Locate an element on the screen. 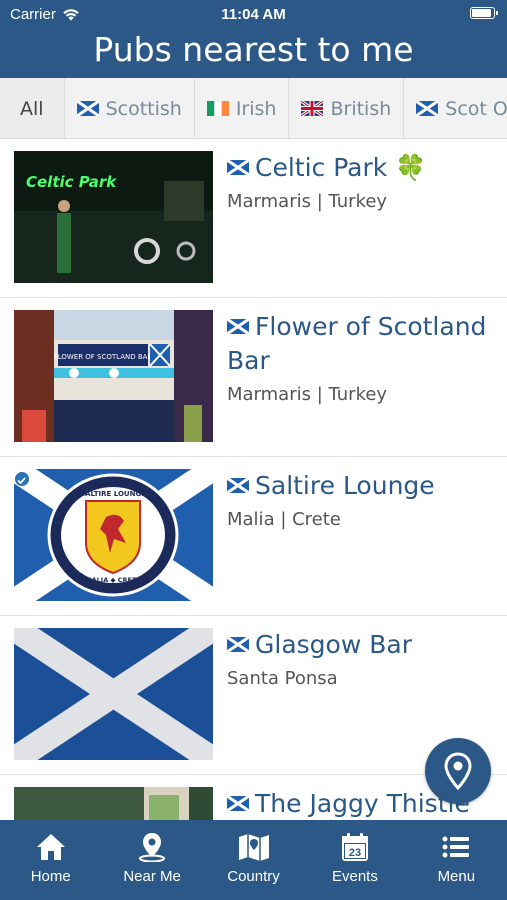 The height and width of the screenshot is (900, 507). page-title: Pubs nearest to me is located at coordinates (253, 49).